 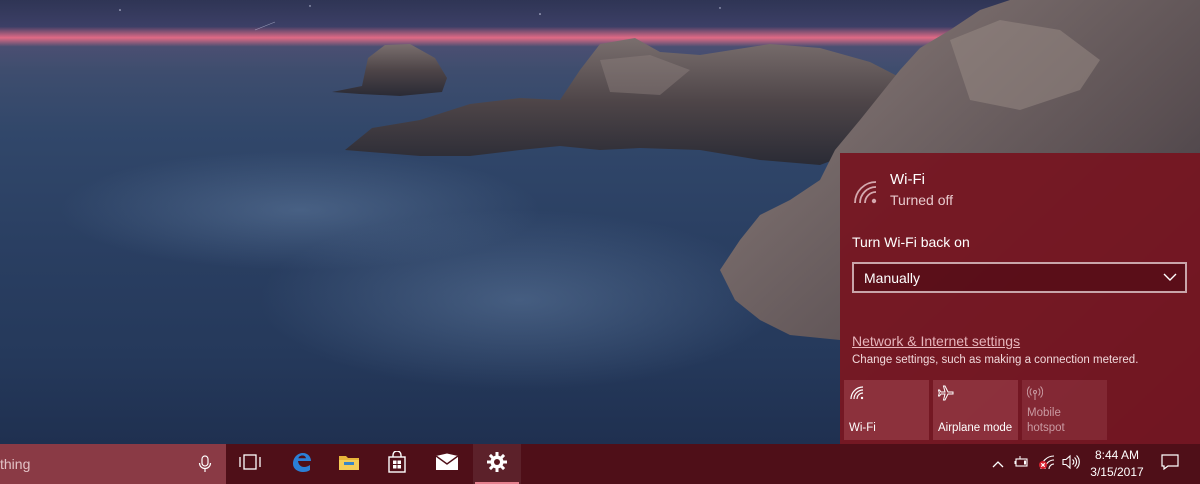 I want to click on file-explorer-button, so click(x=349, y=464).